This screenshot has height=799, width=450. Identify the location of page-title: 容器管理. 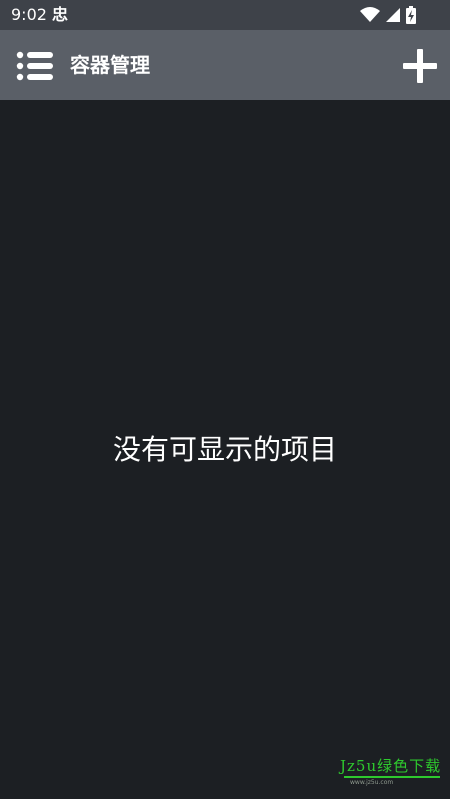
(110, 65).